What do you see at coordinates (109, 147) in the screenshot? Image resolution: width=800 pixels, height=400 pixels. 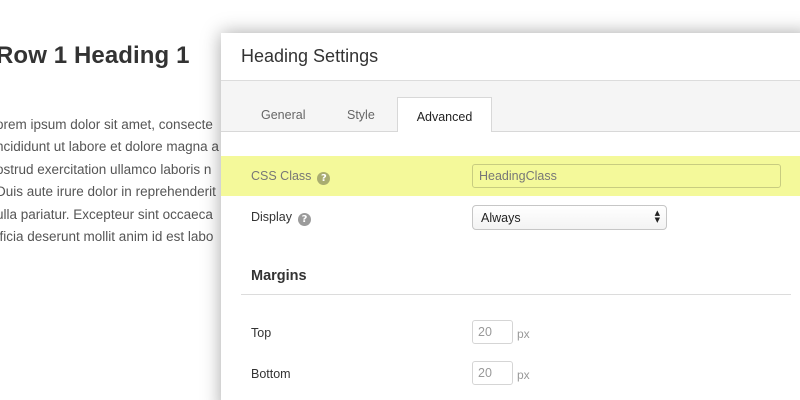 I see `paragraph-line: ncididunt ut labore et dolore magna a` at bounding box center [109, 147].